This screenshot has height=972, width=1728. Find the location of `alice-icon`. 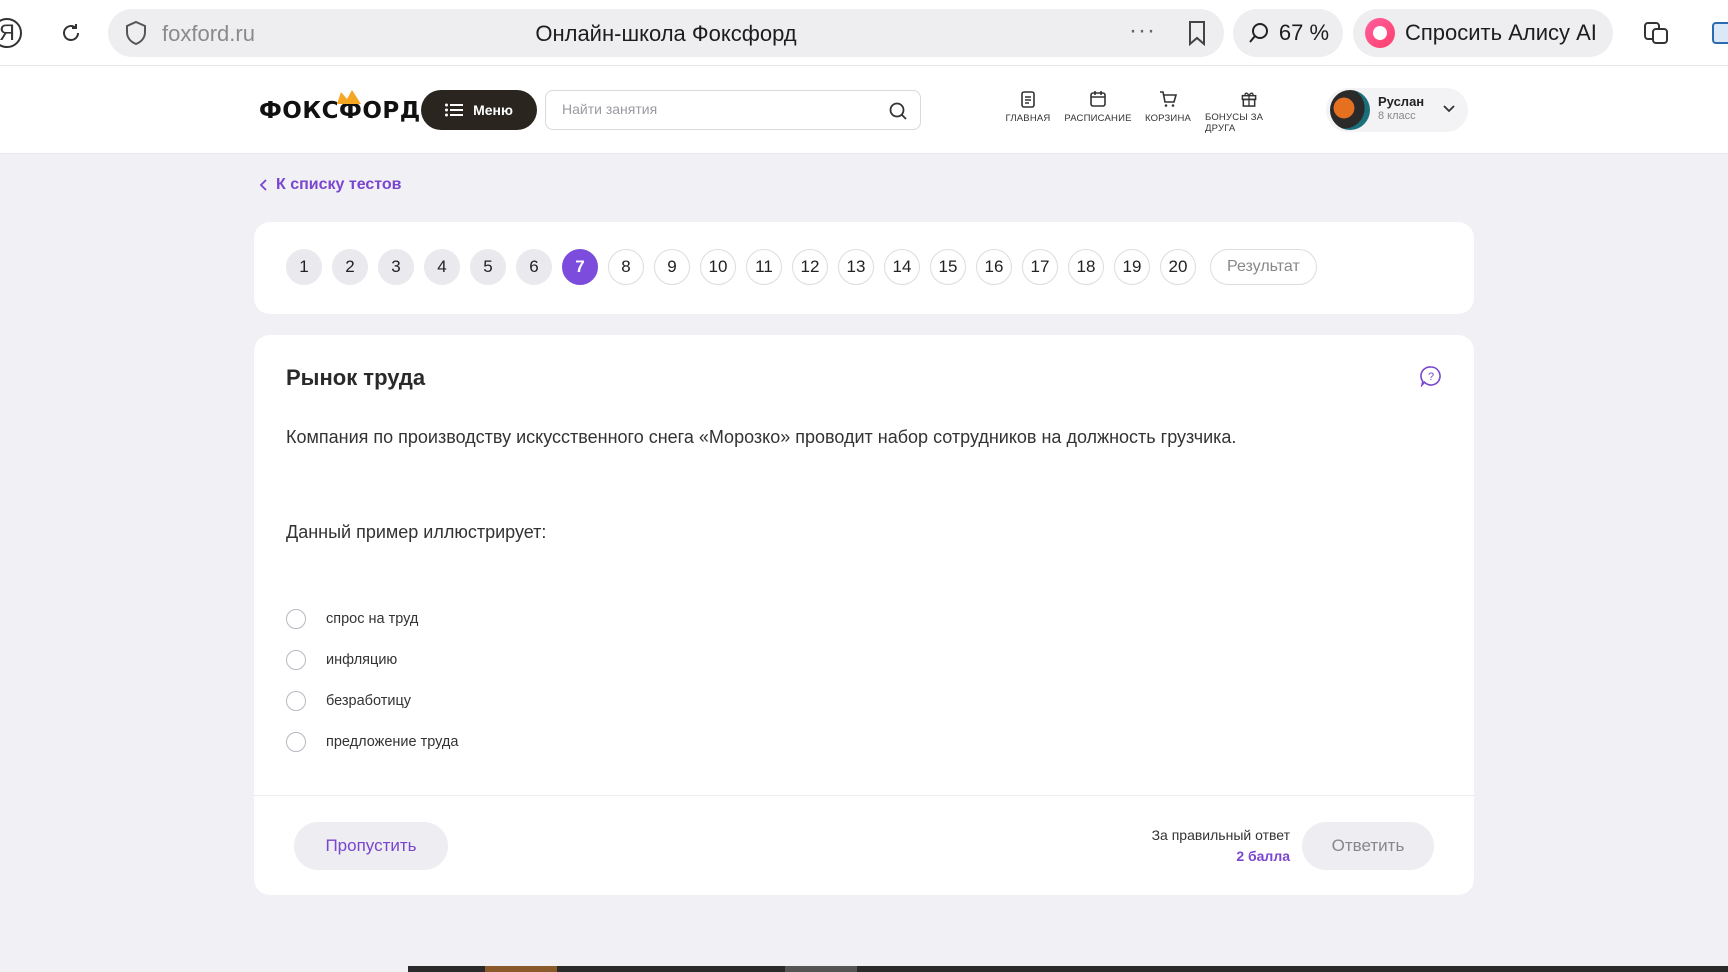

alice-icon is located at coordinates (1380, 33).